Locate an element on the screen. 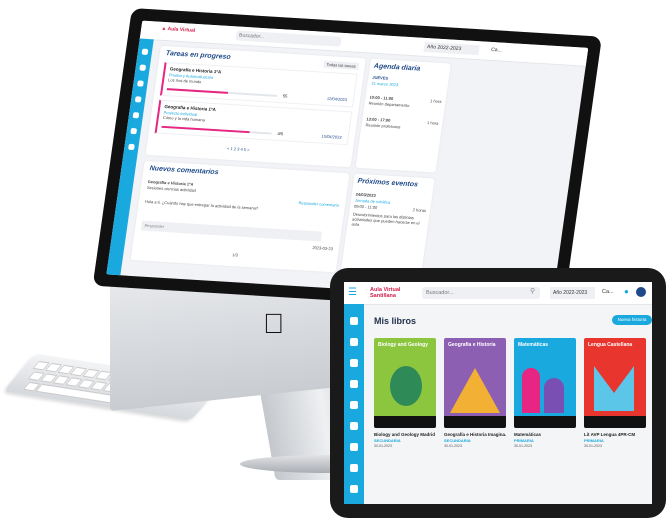 The image size is (672, 523). tablet-logo: Aula Virtual Santillana is located at coordinates (385, 293).